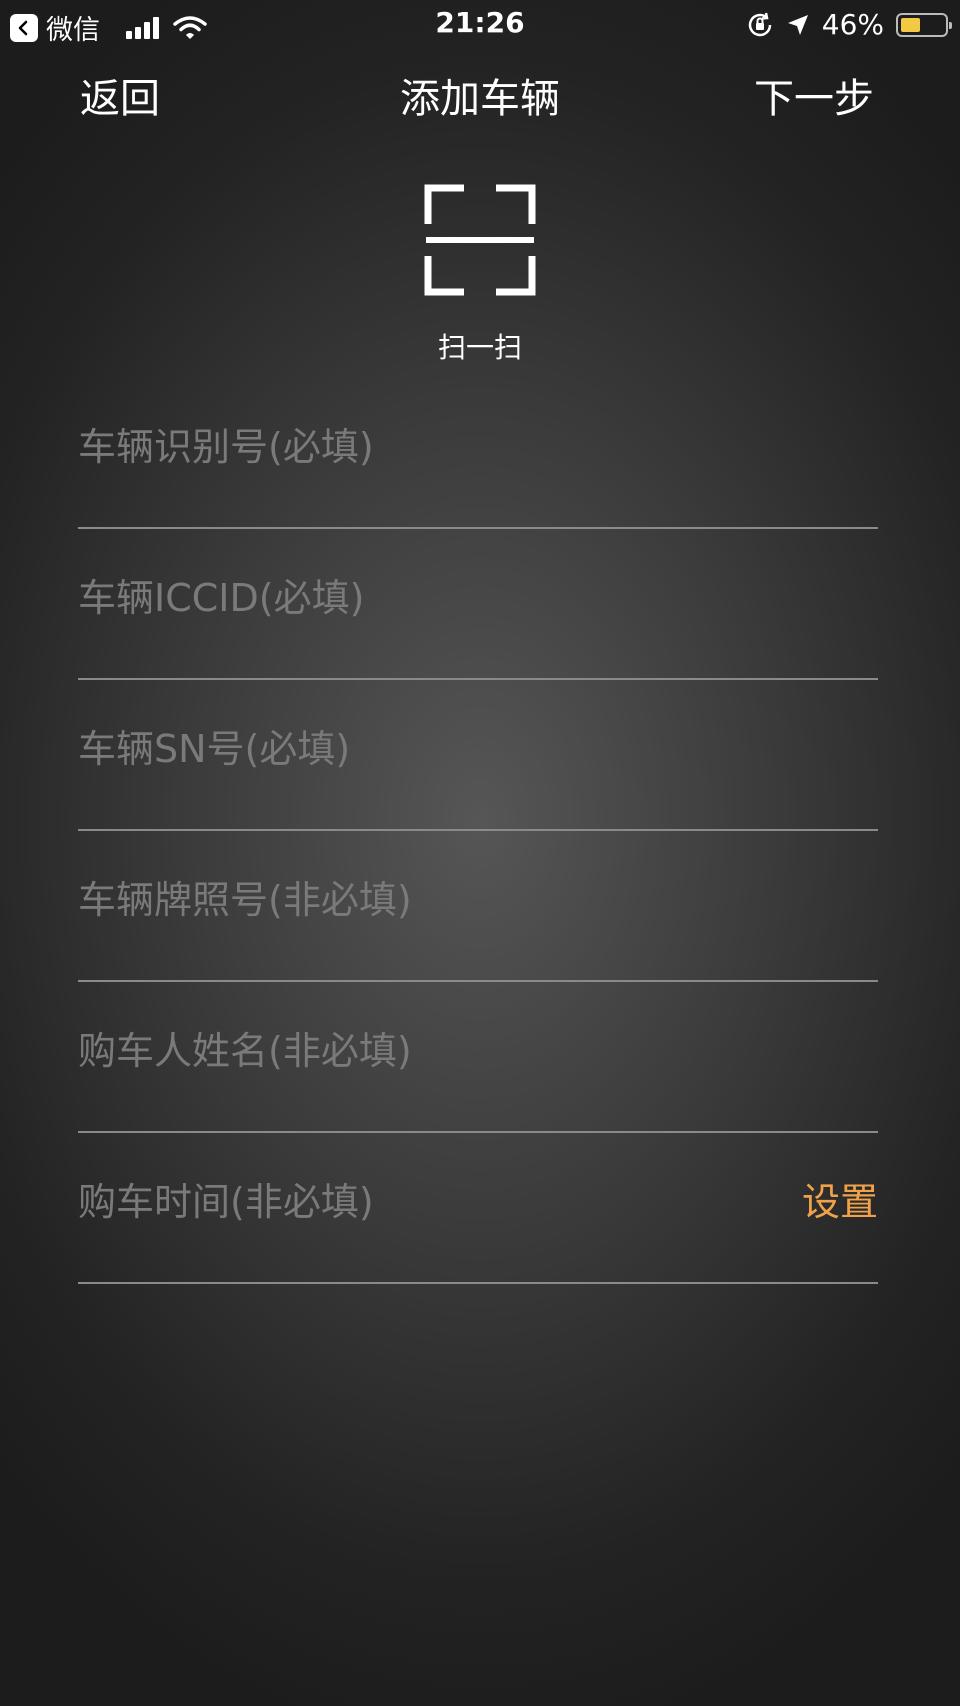 The height and width of the screenshot is (1706, 960). What do you see at coordinates (478, 603) in the screenshot?
I see `iccid-field: 车辆ICCID(必填)` at bounding box center [478, 603].